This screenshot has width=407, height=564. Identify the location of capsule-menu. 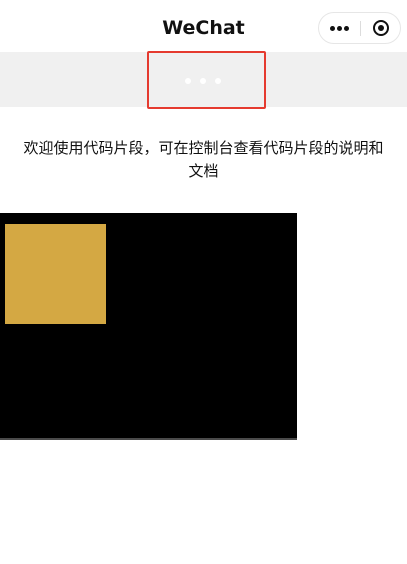
(359, 28).